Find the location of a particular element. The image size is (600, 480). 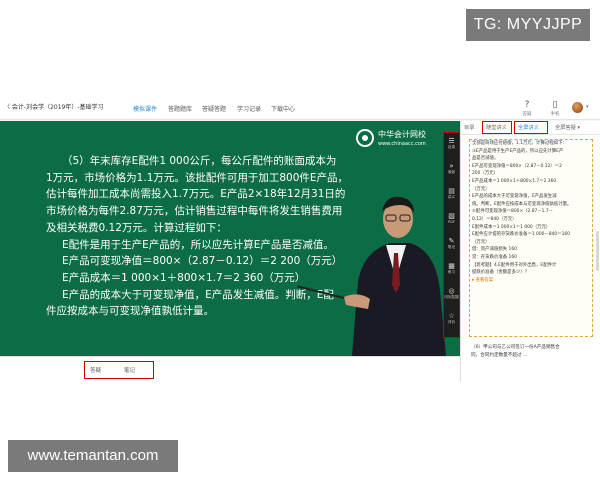

note-line: E产品的成本大于可变现净值，E产品发生减 is located at coordinates (514, 197).